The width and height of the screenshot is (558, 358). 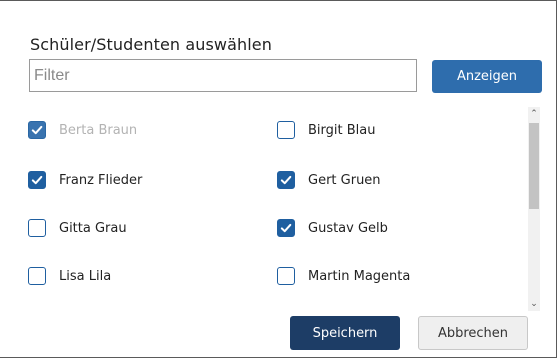 I want to click on list-scrollbar: ⌃ ⌄, so click(x=534, y=209).